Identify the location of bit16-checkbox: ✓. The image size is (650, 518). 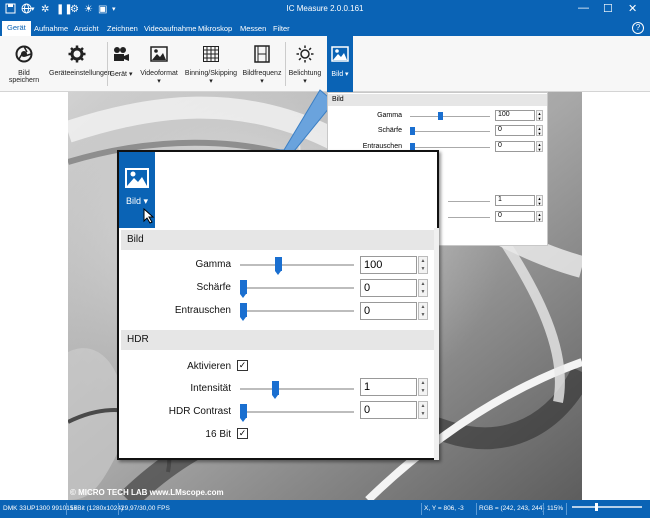
(242, 433).